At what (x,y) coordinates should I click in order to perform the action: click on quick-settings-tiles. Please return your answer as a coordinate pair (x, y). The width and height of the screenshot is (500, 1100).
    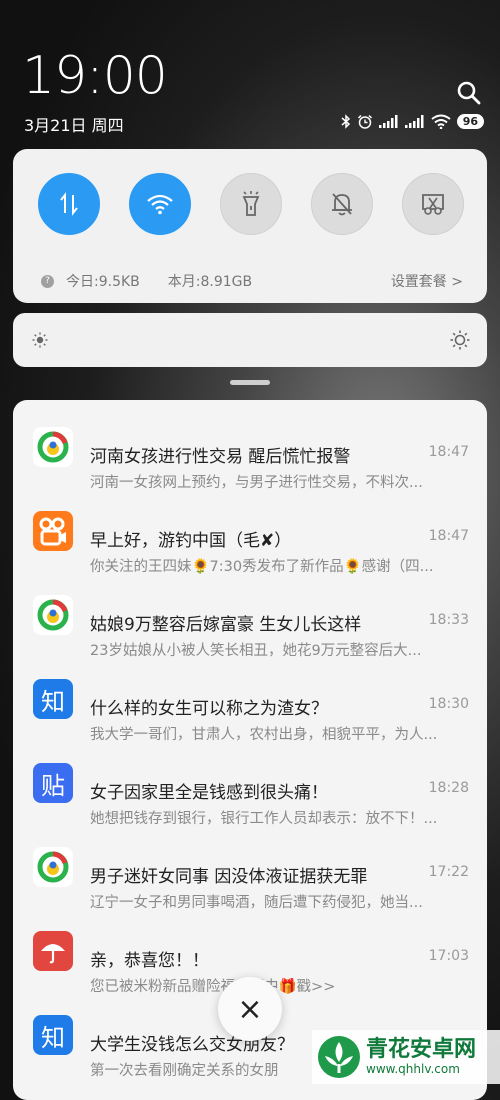
    Looking at the image, I should click on (251, 204).